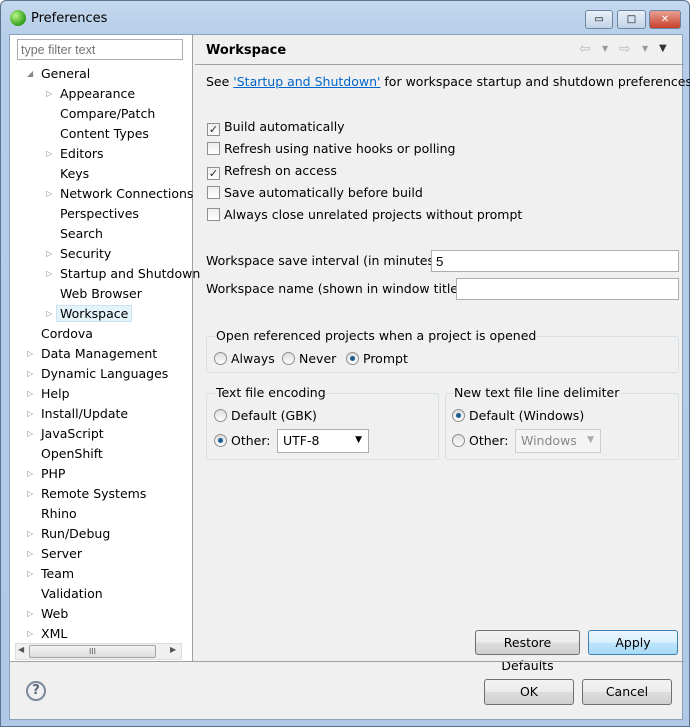  What do you see at coordinates (127, 193) in the screenshot?
I see `tree-item-label: Network Connections` at bounding box center [127, 193].